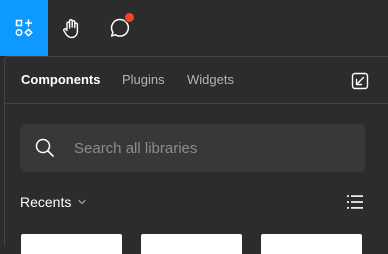  I want to click on resources-icon, so click(24, 28).